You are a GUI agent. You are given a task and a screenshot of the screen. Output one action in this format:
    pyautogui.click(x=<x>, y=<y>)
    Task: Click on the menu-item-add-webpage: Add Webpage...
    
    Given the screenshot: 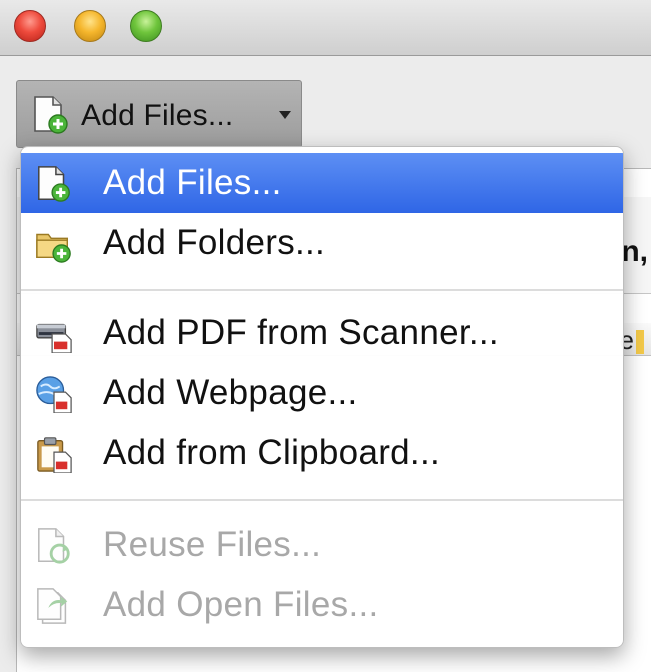 What is the action you would take?
    pyautogui.click(x=322, y=393)
    